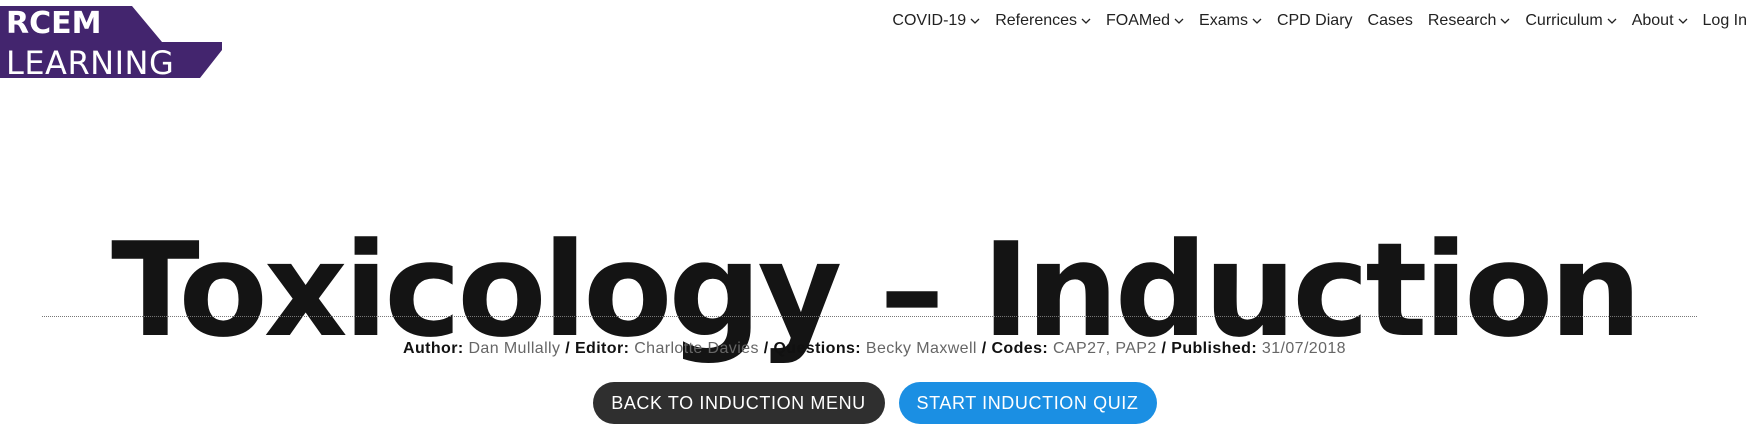  Describe the element at coordinates (1223, 20) in the screenshot. I see `nav-item-label: Exams` at that location.